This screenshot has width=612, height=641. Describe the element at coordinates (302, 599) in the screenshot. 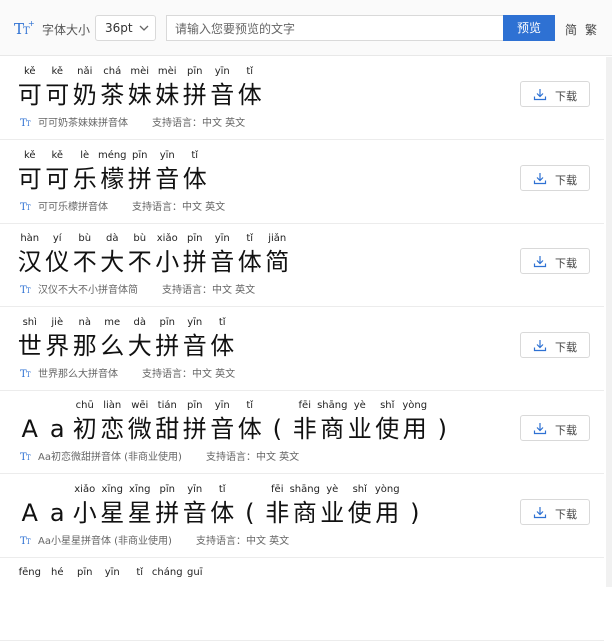

I see `font-row: fēng hé pīn yīn tǐ cháng guī` at that location.